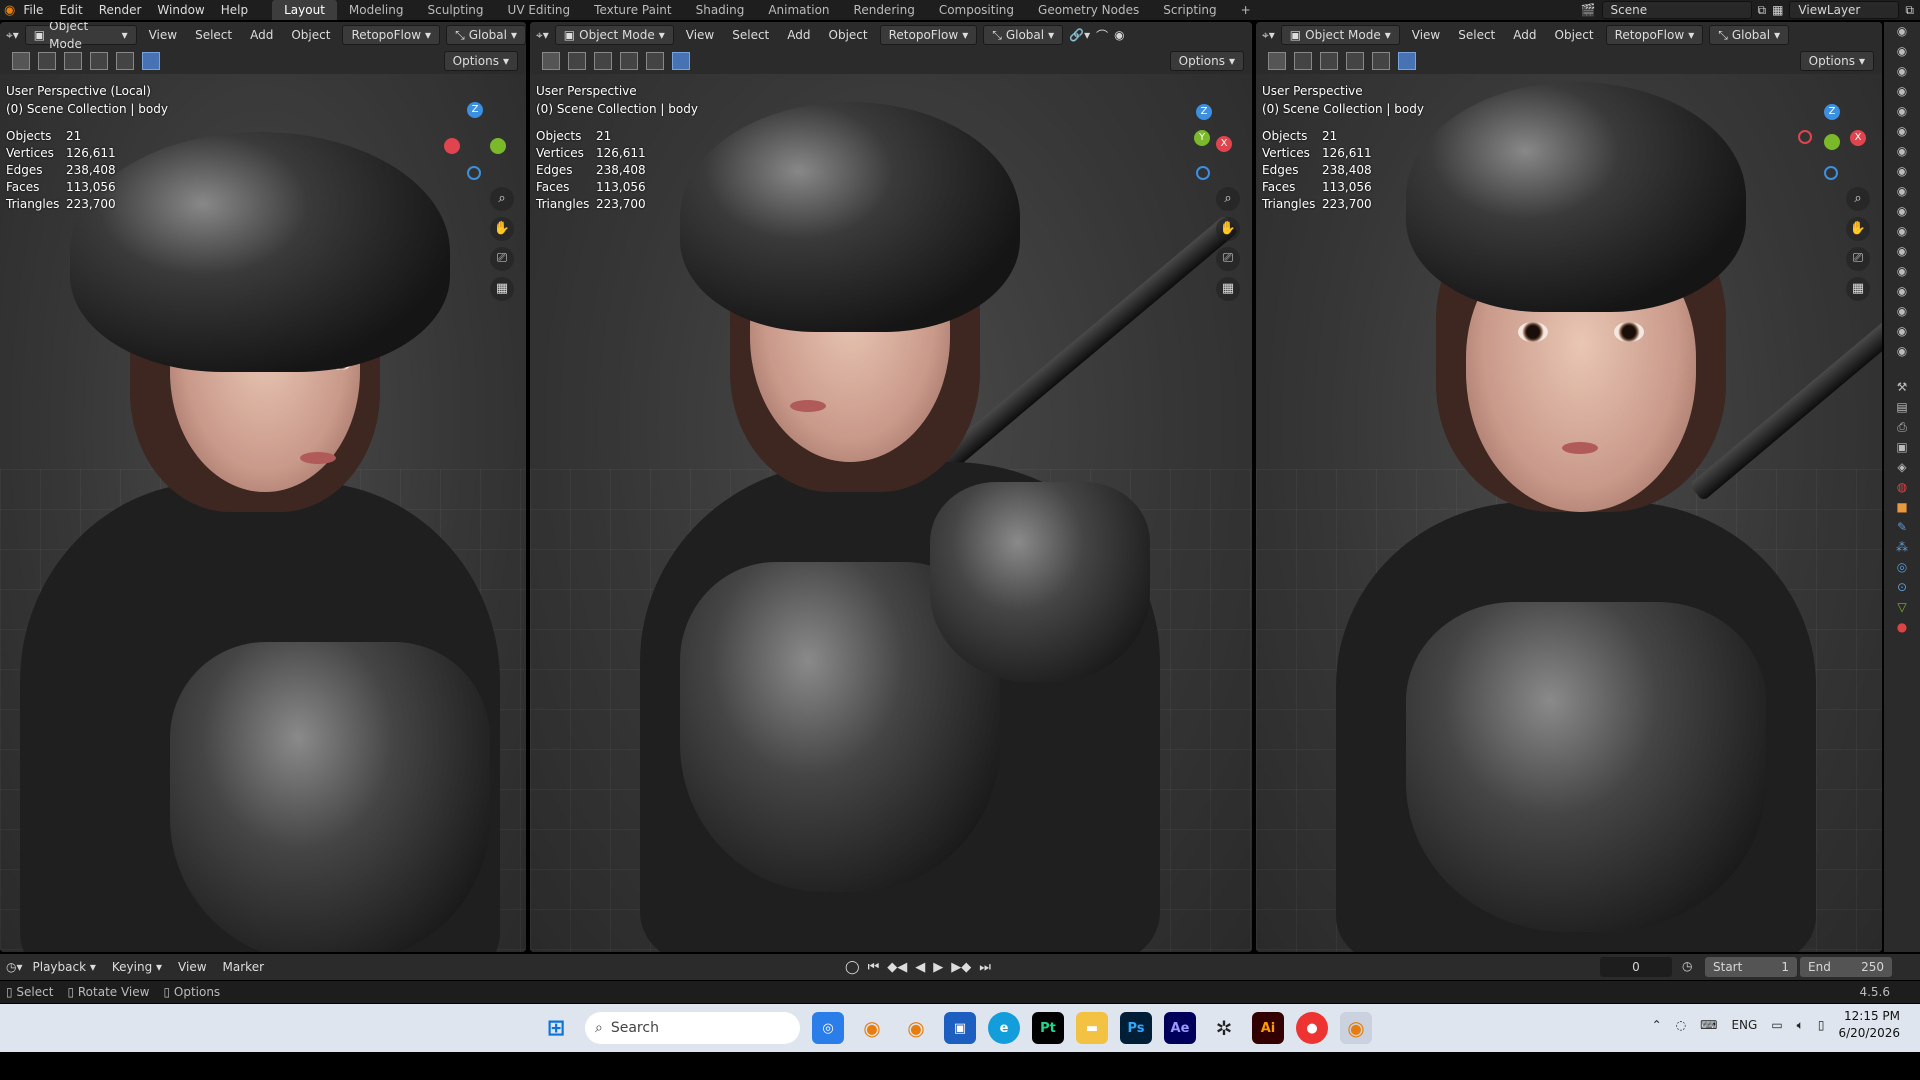 The width and height of the screenshot is (1920, 1080). Describe the element at coordinates (1136, 1028) in the screenshot. I see `photoshop-icon: Ps` at that location.